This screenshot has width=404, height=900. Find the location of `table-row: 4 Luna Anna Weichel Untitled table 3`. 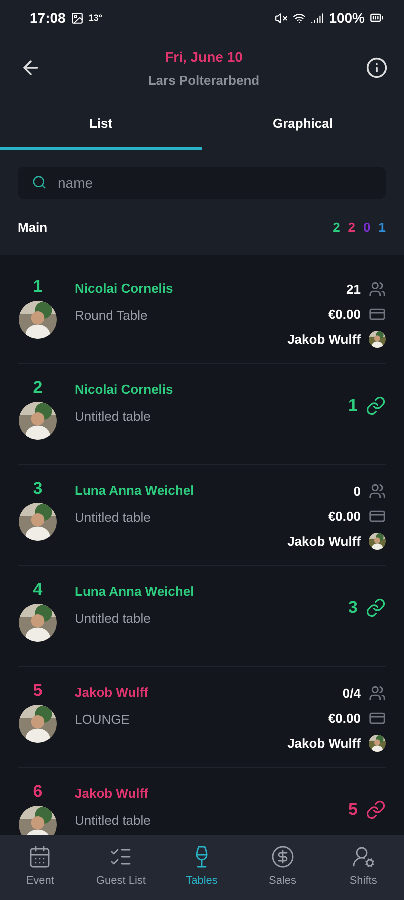

table-row: 4 Luna Anna Weichel Untitled table 3 is located at coordinates (202, 616).